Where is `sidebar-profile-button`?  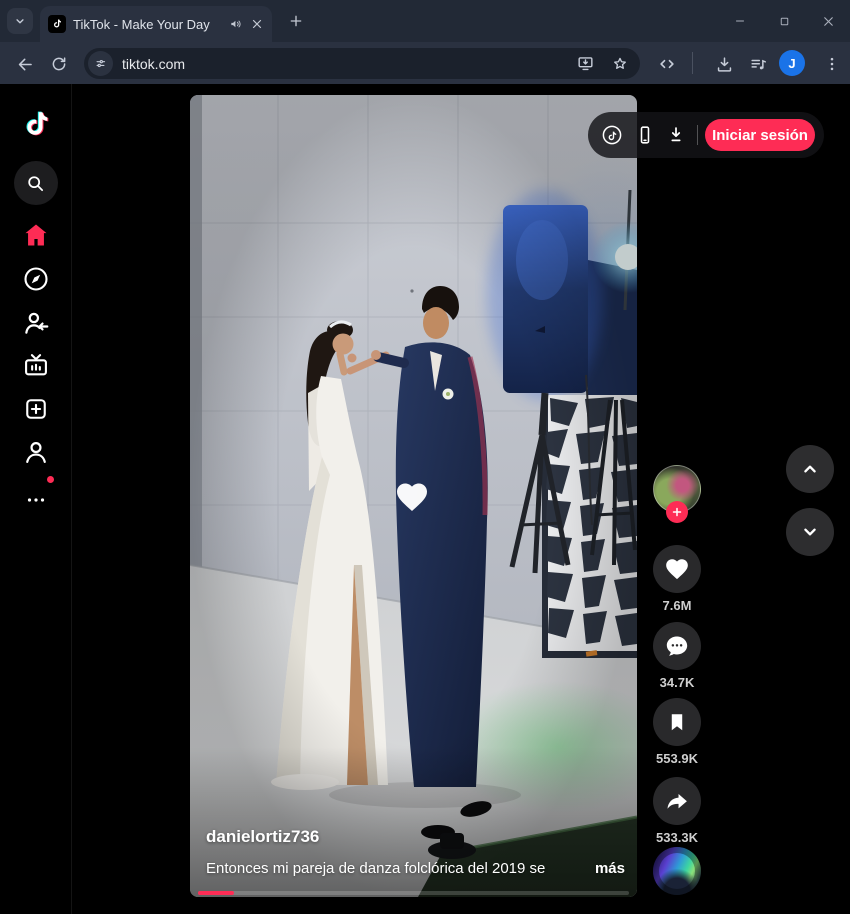 sidebar-profile-button is located at coordinates (36, 452).